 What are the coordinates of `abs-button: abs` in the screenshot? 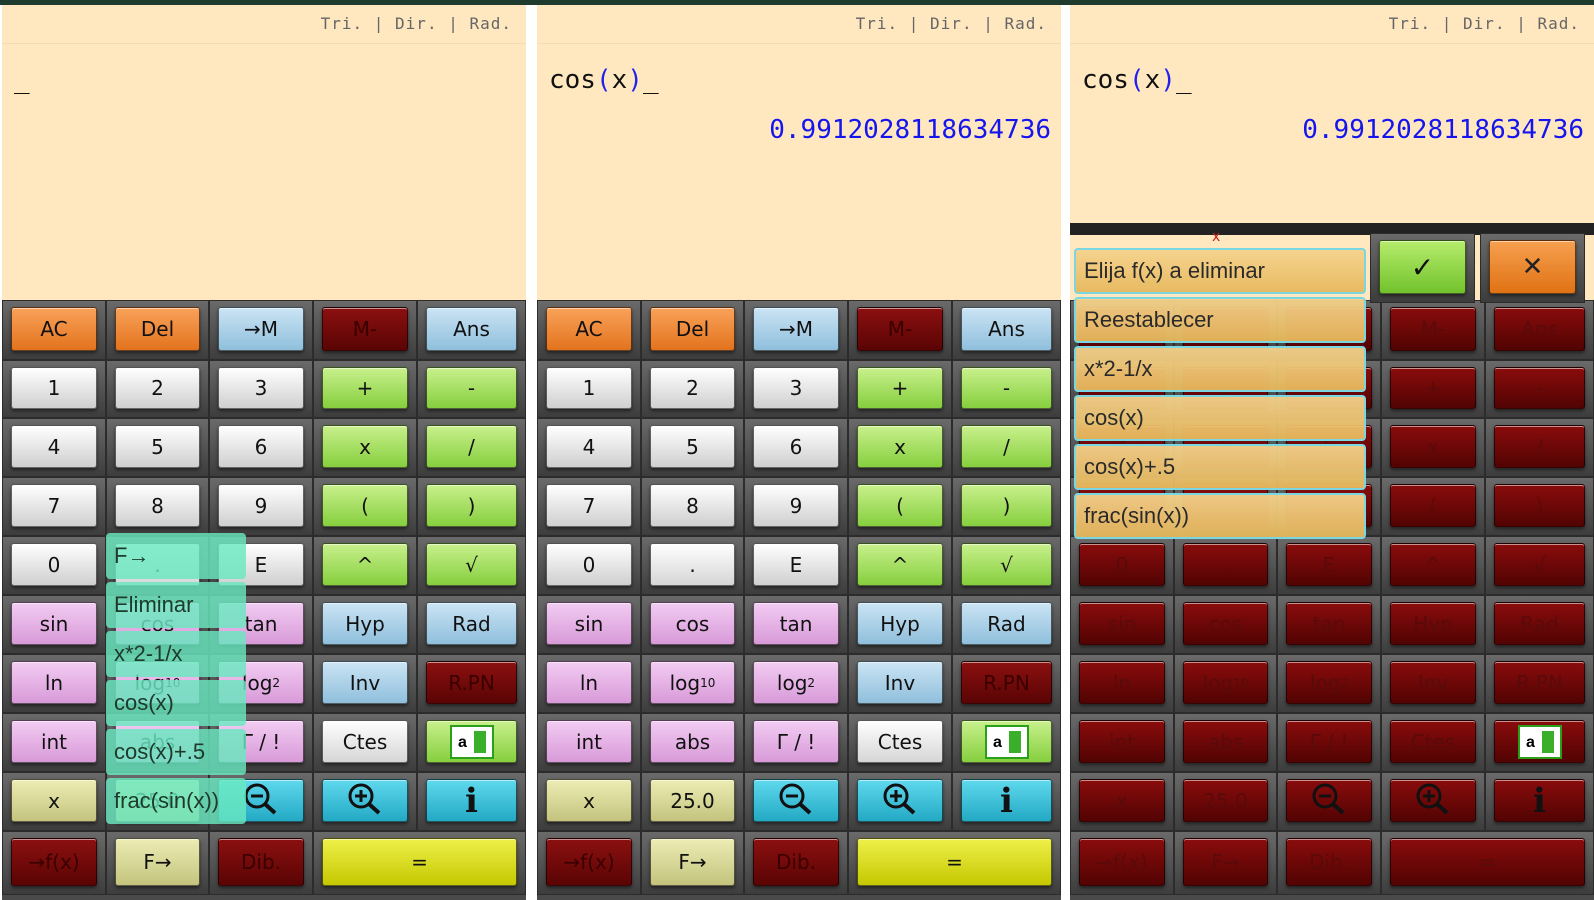 It's located at (1225, 741).